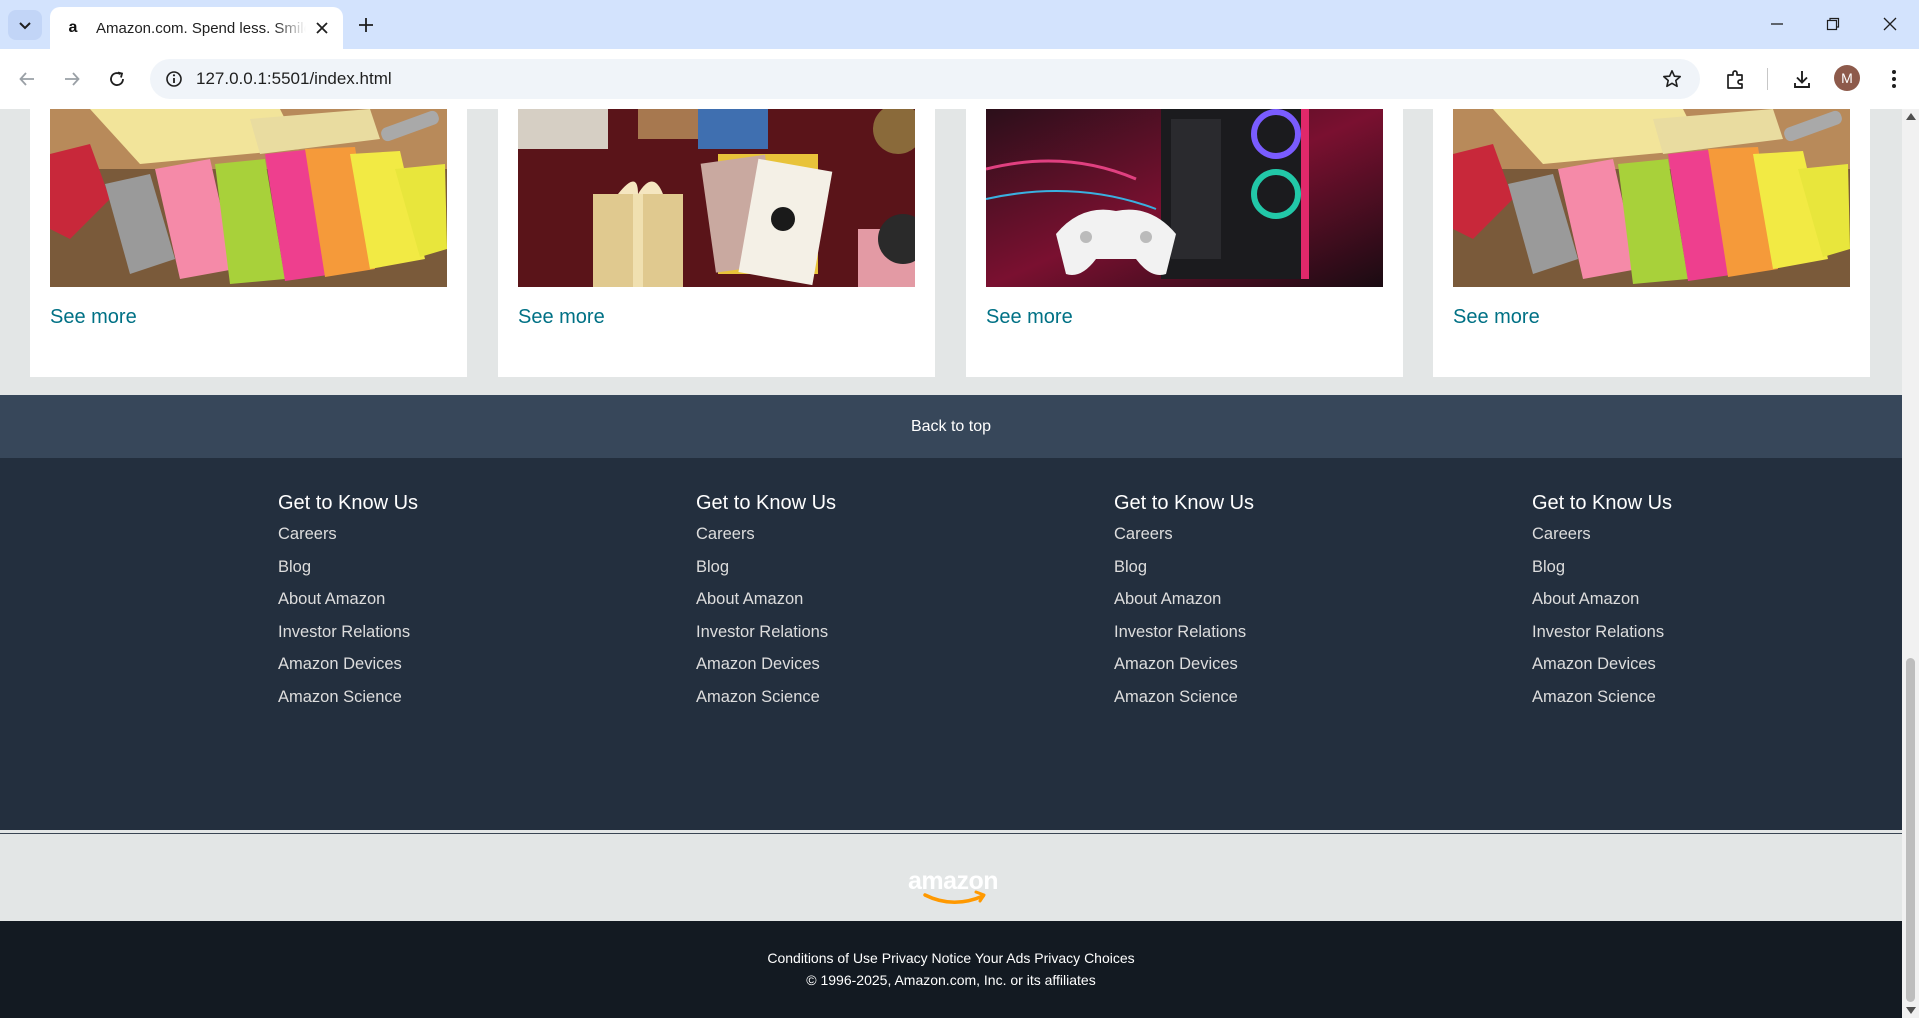  I want to click on tab-search-icon, so click(25, 26).